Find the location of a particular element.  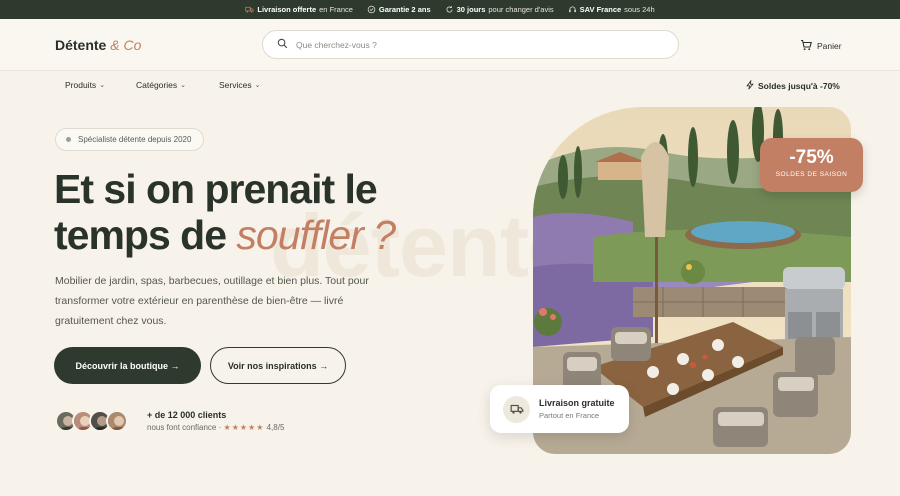

topbar-item-bold: Garantie 2 ans is located at coordinates (404, 9).